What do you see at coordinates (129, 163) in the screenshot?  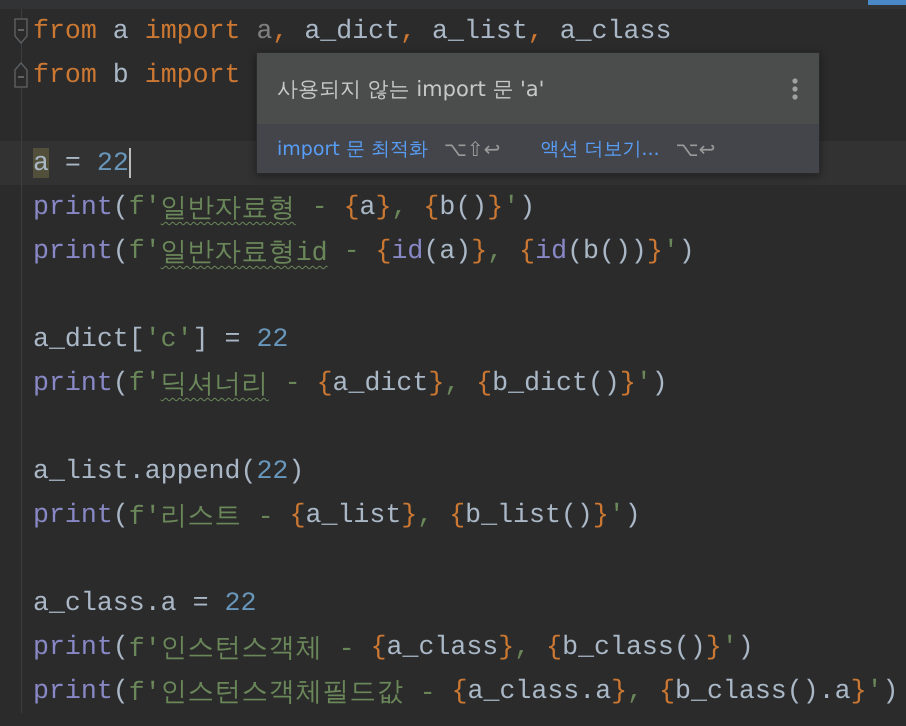 I see `text-cursor` at bounding box center [129, 163].